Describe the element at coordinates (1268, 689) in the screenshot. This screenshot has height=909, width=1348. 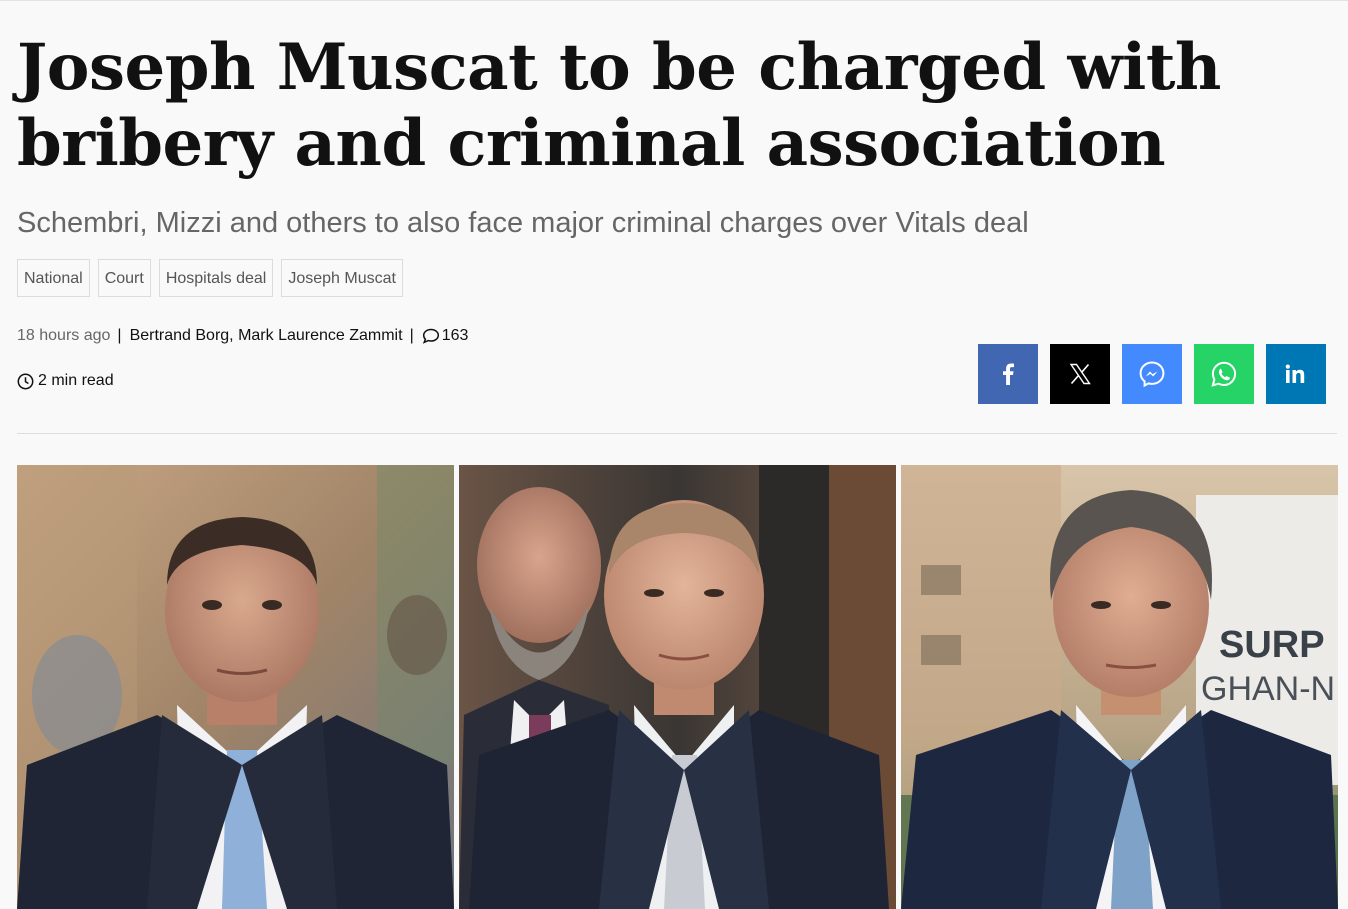
I see `svg-text: GHAN-N` at that location.